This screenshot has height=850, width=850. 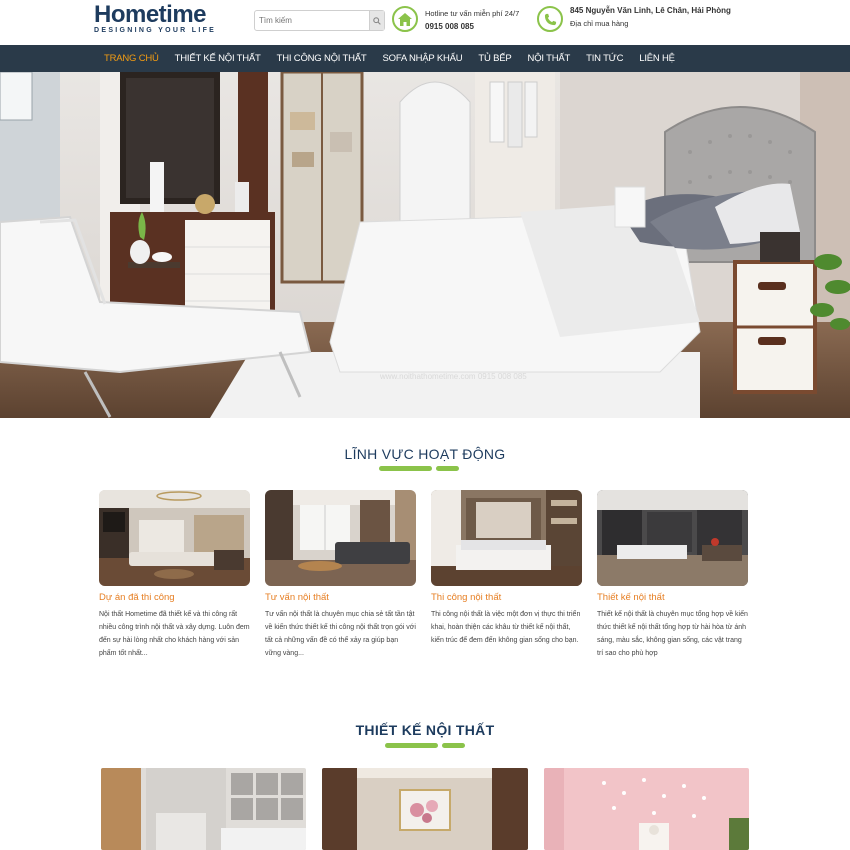 What do you see at coordinates (312, 20) in the screenshot?
I see `search-input` at bounding box center [312, 20].